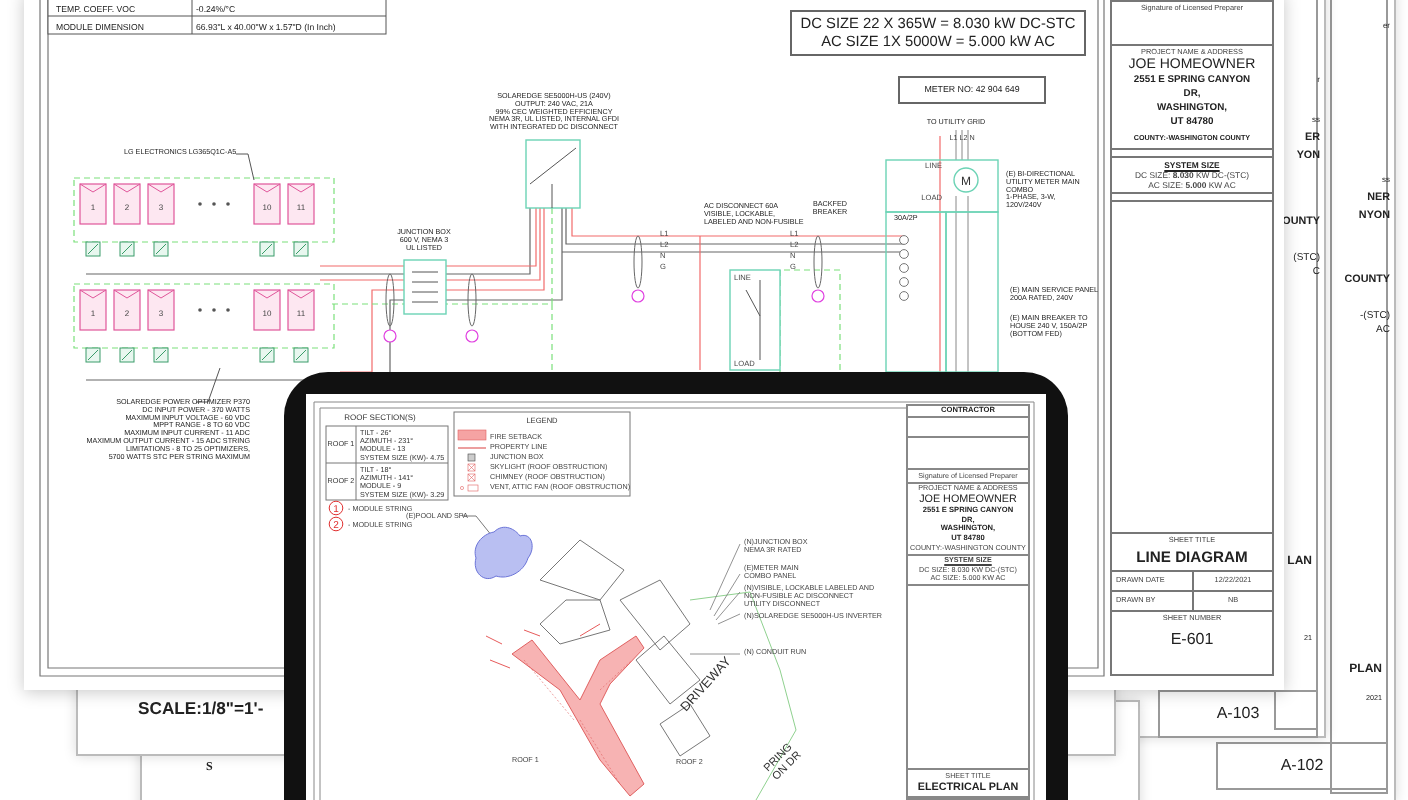 The image size is (1408, 800). I want to click on meter-enclosure, so click(942, 186).